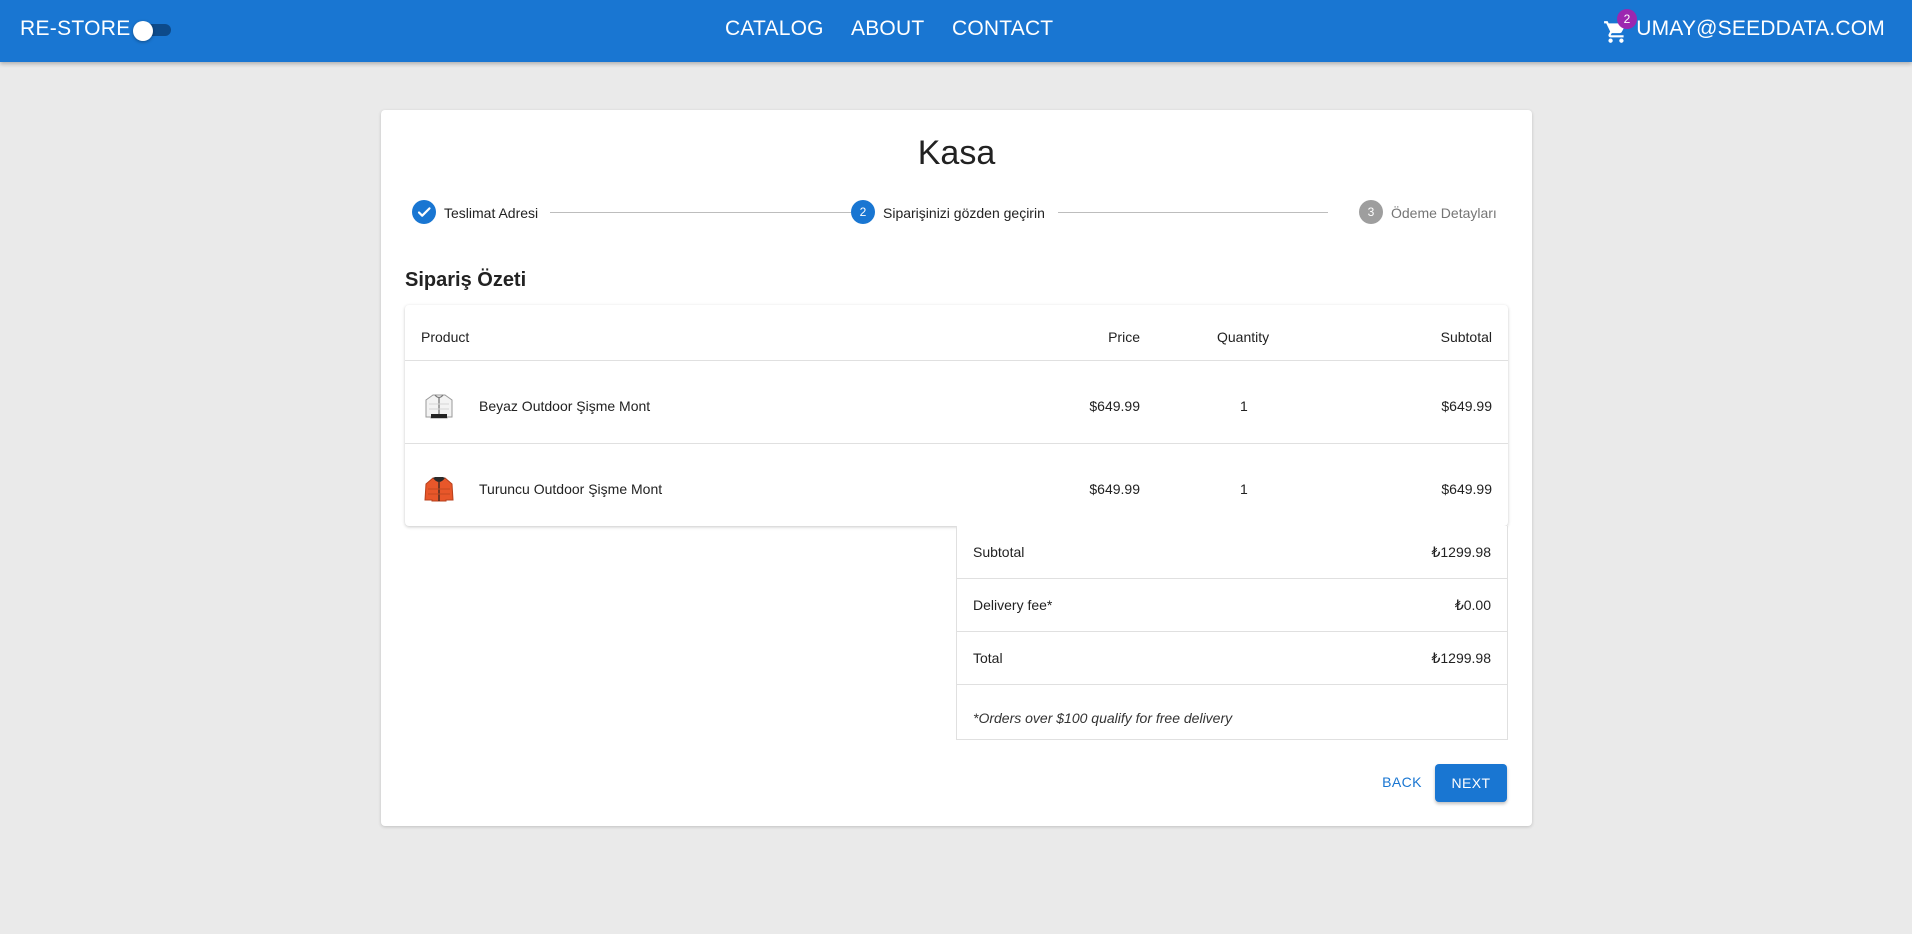  I want to click on header-quantity: Quantity, so click(1243, 337).